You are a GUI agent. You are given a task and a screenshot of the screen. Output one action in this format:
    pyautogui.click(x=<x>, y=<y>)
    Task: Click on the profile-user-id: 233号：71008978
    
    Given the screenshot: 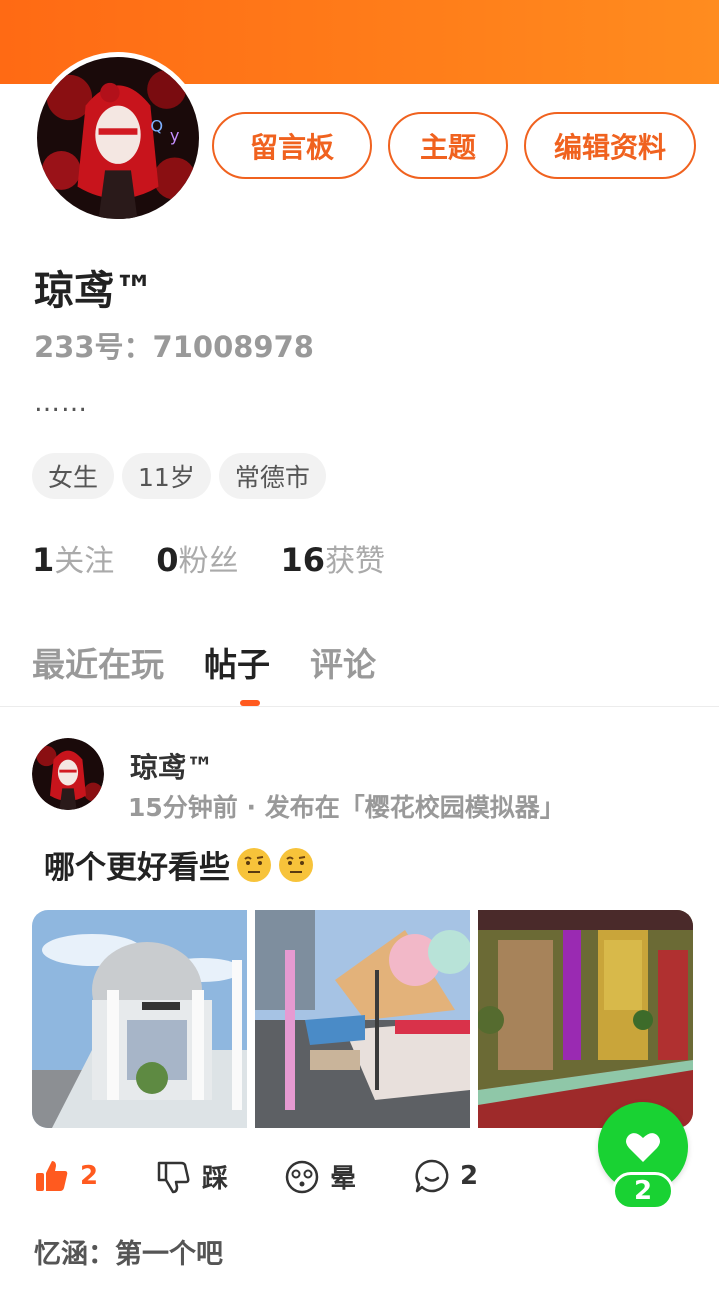 What is the action you would take?
    pyautogui.click(x=174, y=347)
    